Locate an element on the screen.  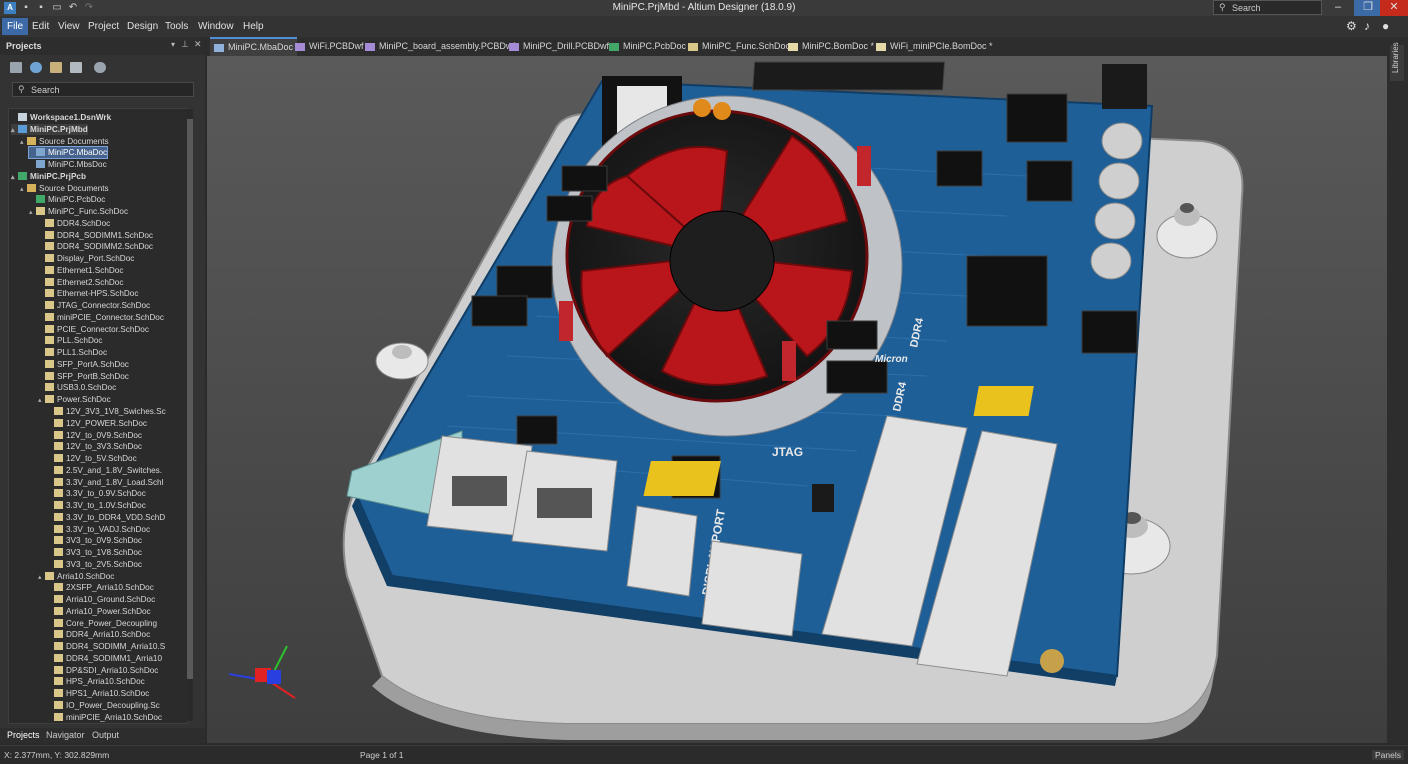
menu-help: Help is located at coordinates (253, 26).